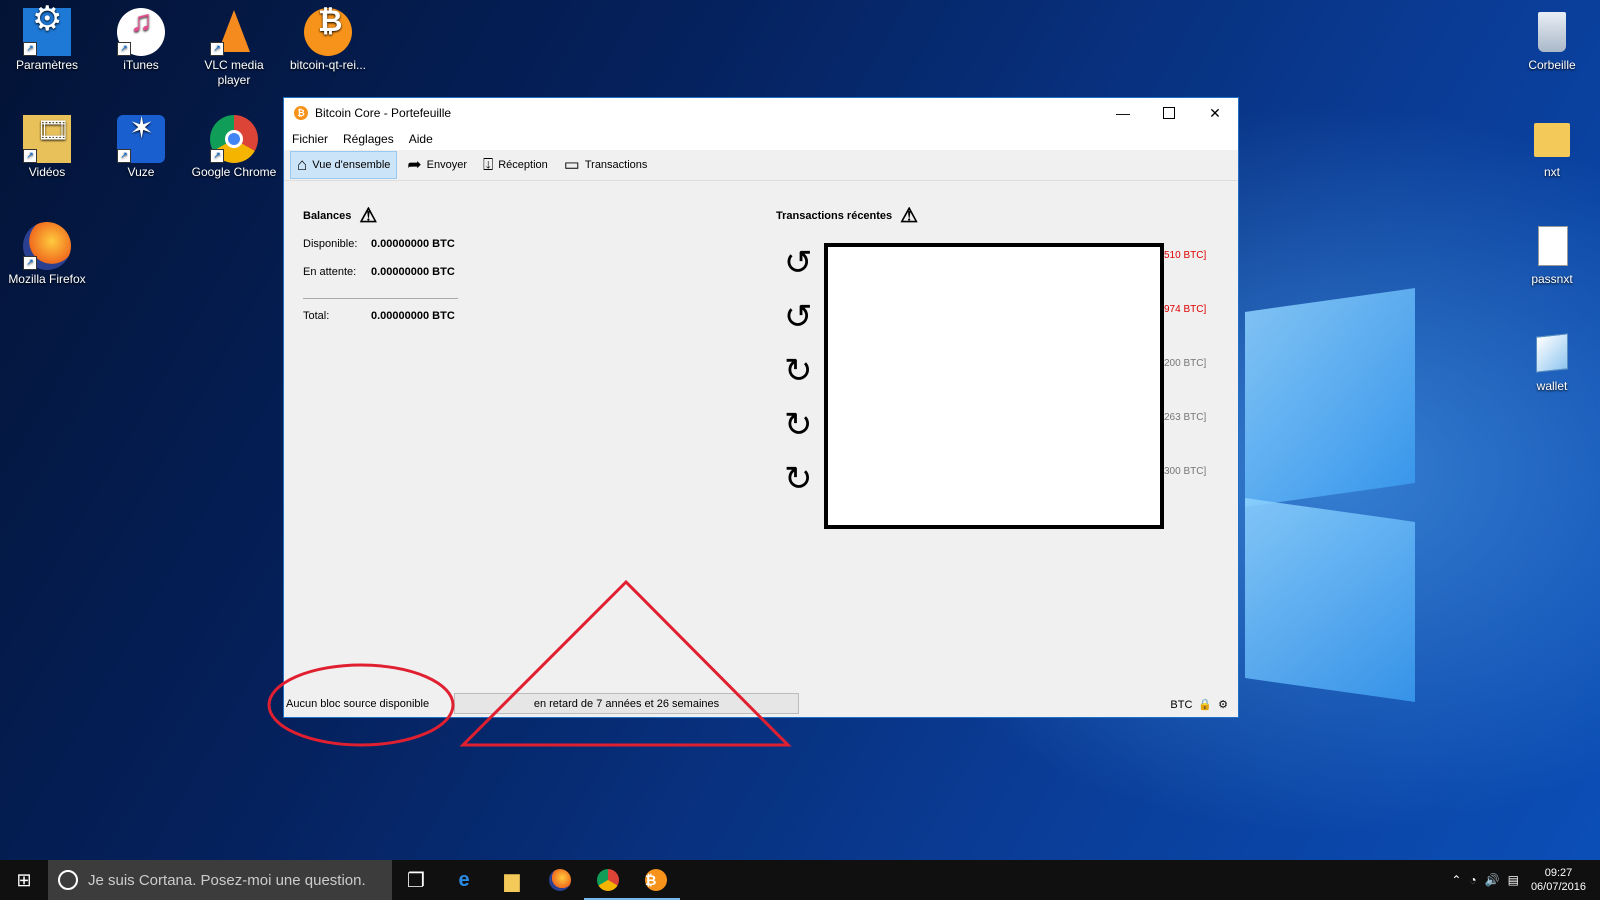 Image resolution: width=1600 pixels, height=900 pixels. Describe the element at coordinates (220, 880) in the screenshot. I see `cortana-search-box: Je suis Cortana. Posez-moi une question.` at that location.